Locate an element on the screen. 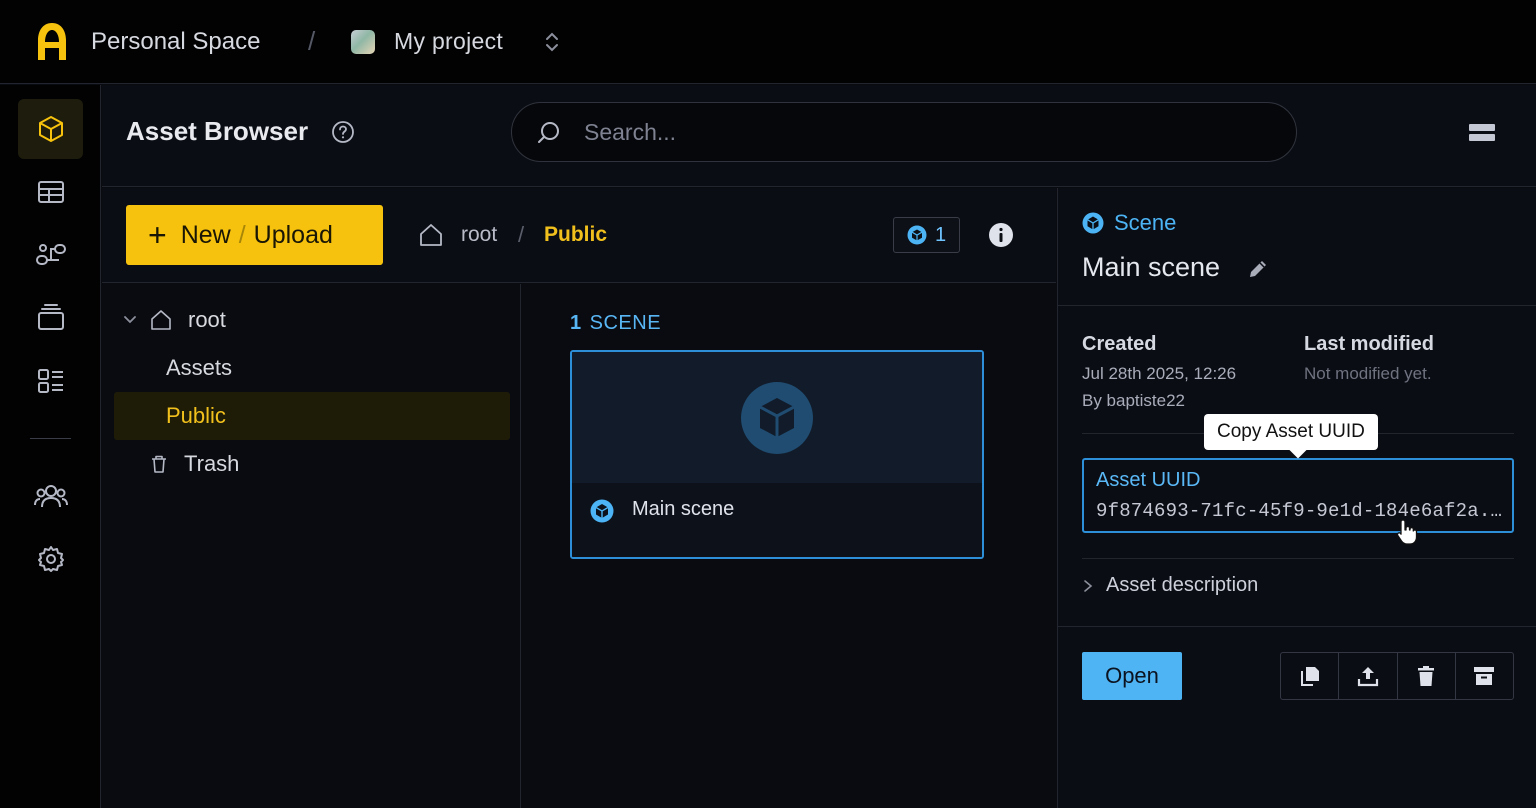 The height and width of the screenshot is (808, 1536). tree-item-label: Trash is located at coordinates (212, 463).